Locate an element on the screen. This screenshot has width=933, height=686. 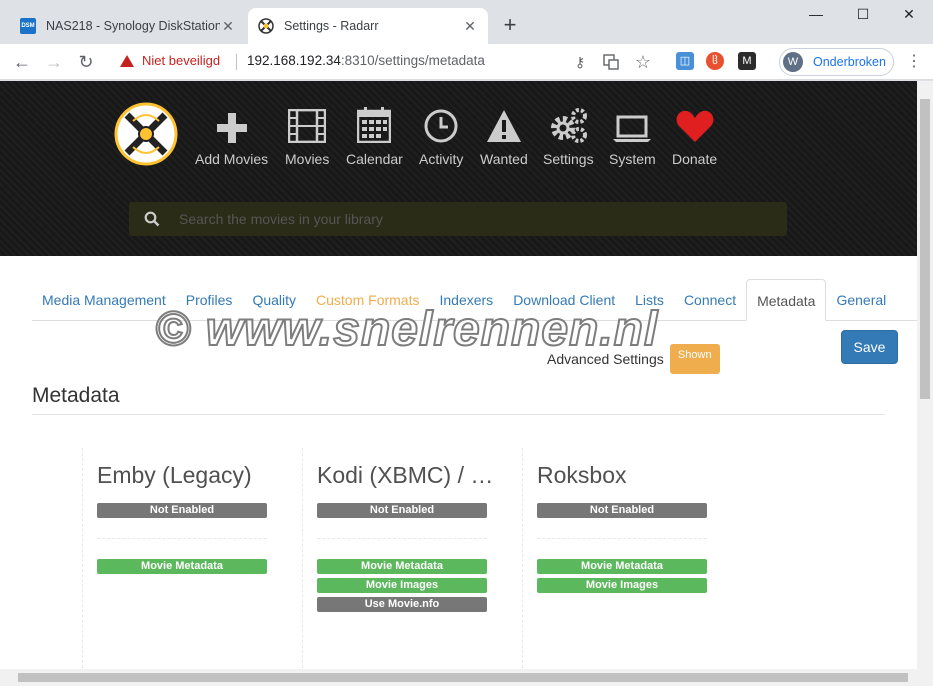
horizontal-scrollbar is located at coordinates (466, 677).